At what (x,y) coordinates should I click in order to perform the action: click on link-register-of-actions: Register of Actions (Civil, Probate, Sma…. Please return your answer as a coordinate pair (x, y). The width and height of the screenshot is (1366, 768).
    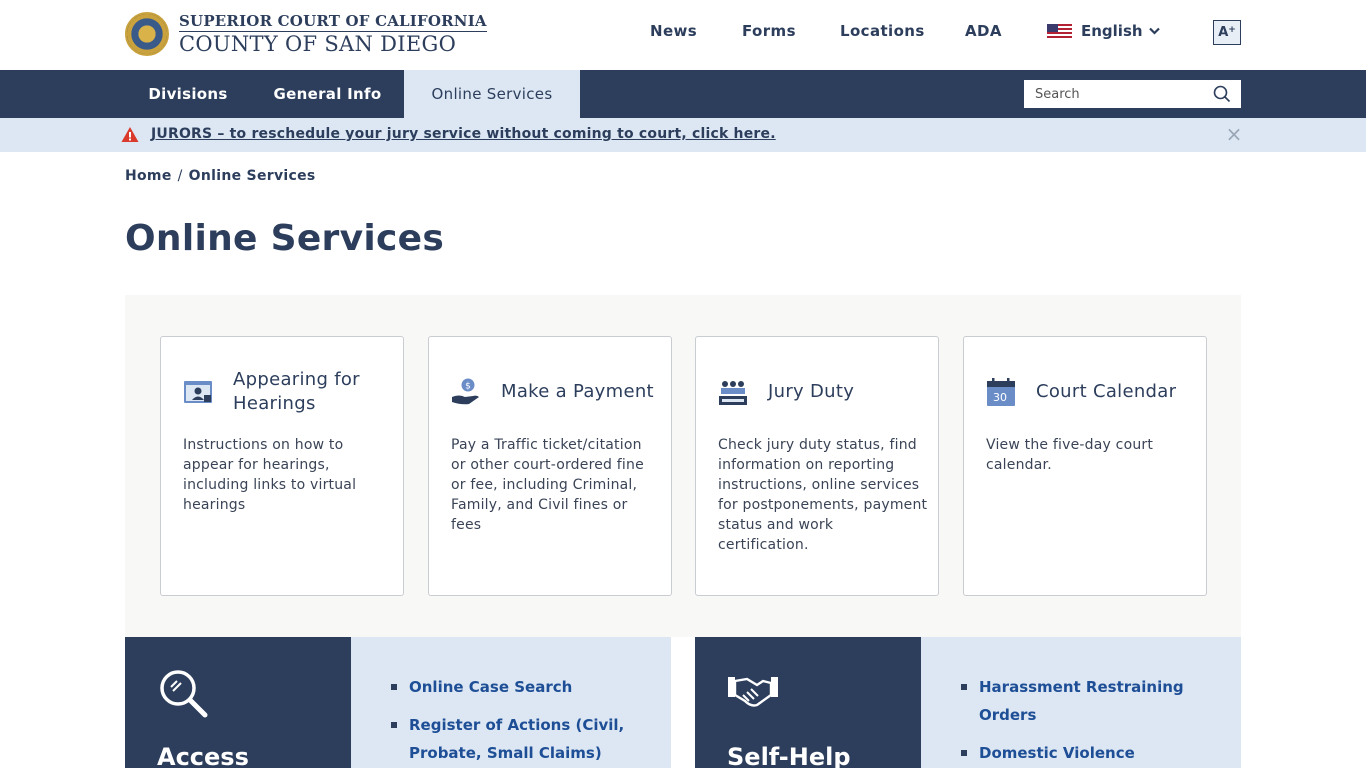
    Looking at the image, I should click on (516, 739).